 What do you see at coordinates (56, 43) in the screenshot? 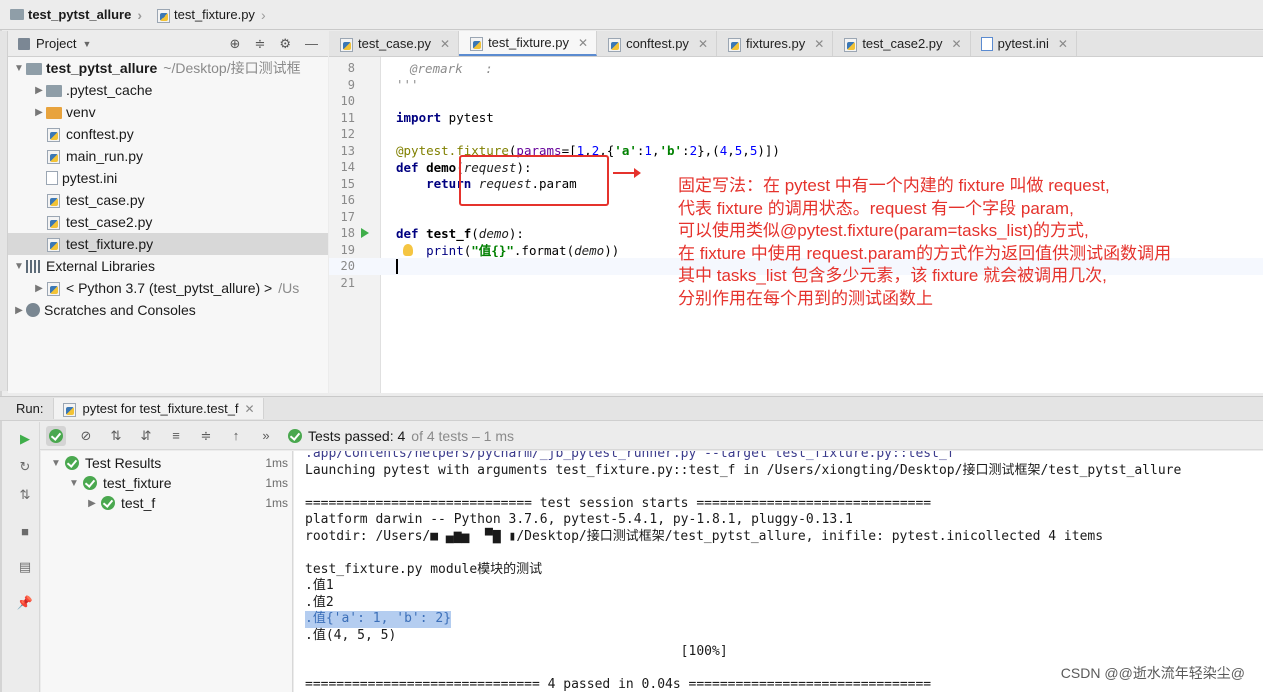
I see `project-panel-title: Project` at bounding box center [56, 43].